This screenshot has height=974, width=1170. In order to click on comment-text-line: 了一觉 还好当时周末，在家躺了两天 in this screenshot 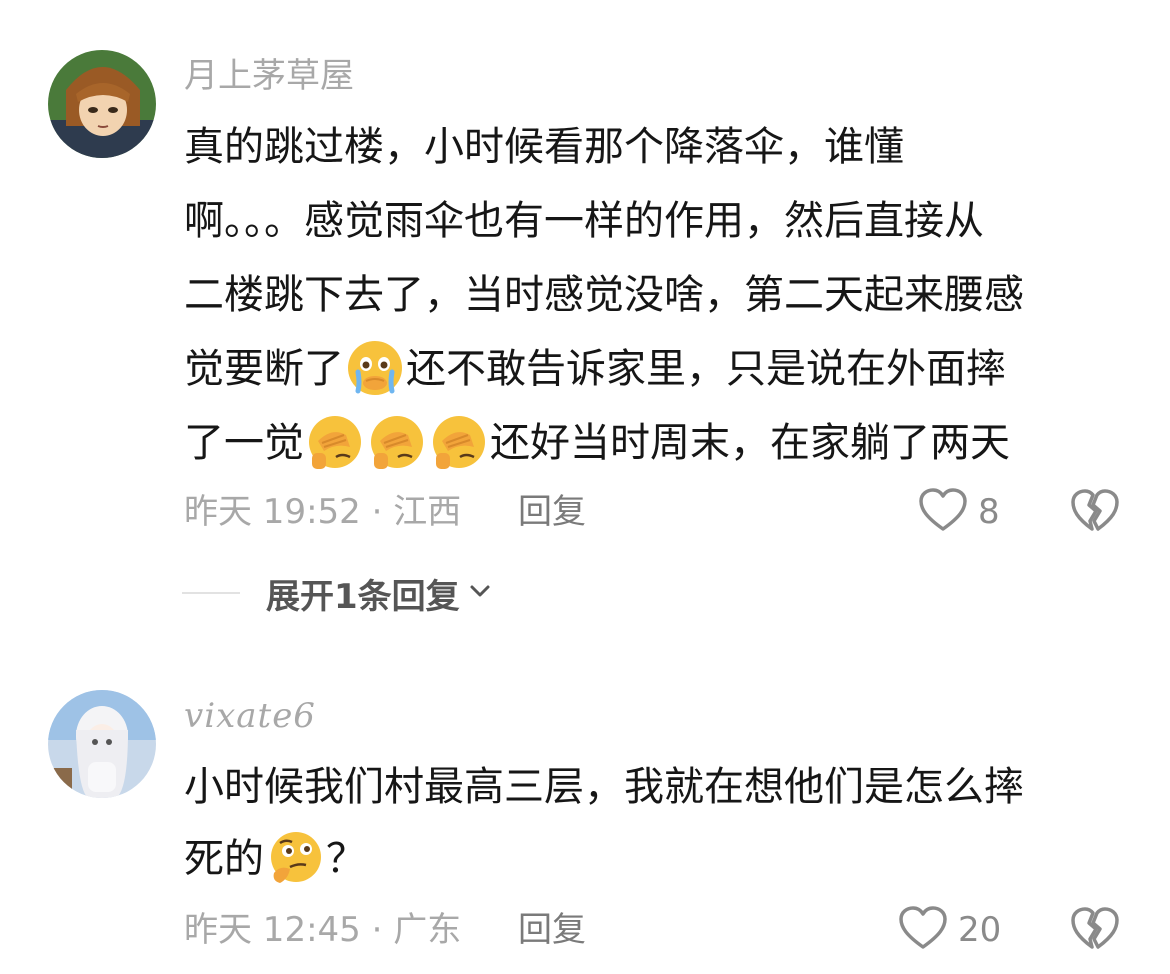, I will do `click(597, 443)`.